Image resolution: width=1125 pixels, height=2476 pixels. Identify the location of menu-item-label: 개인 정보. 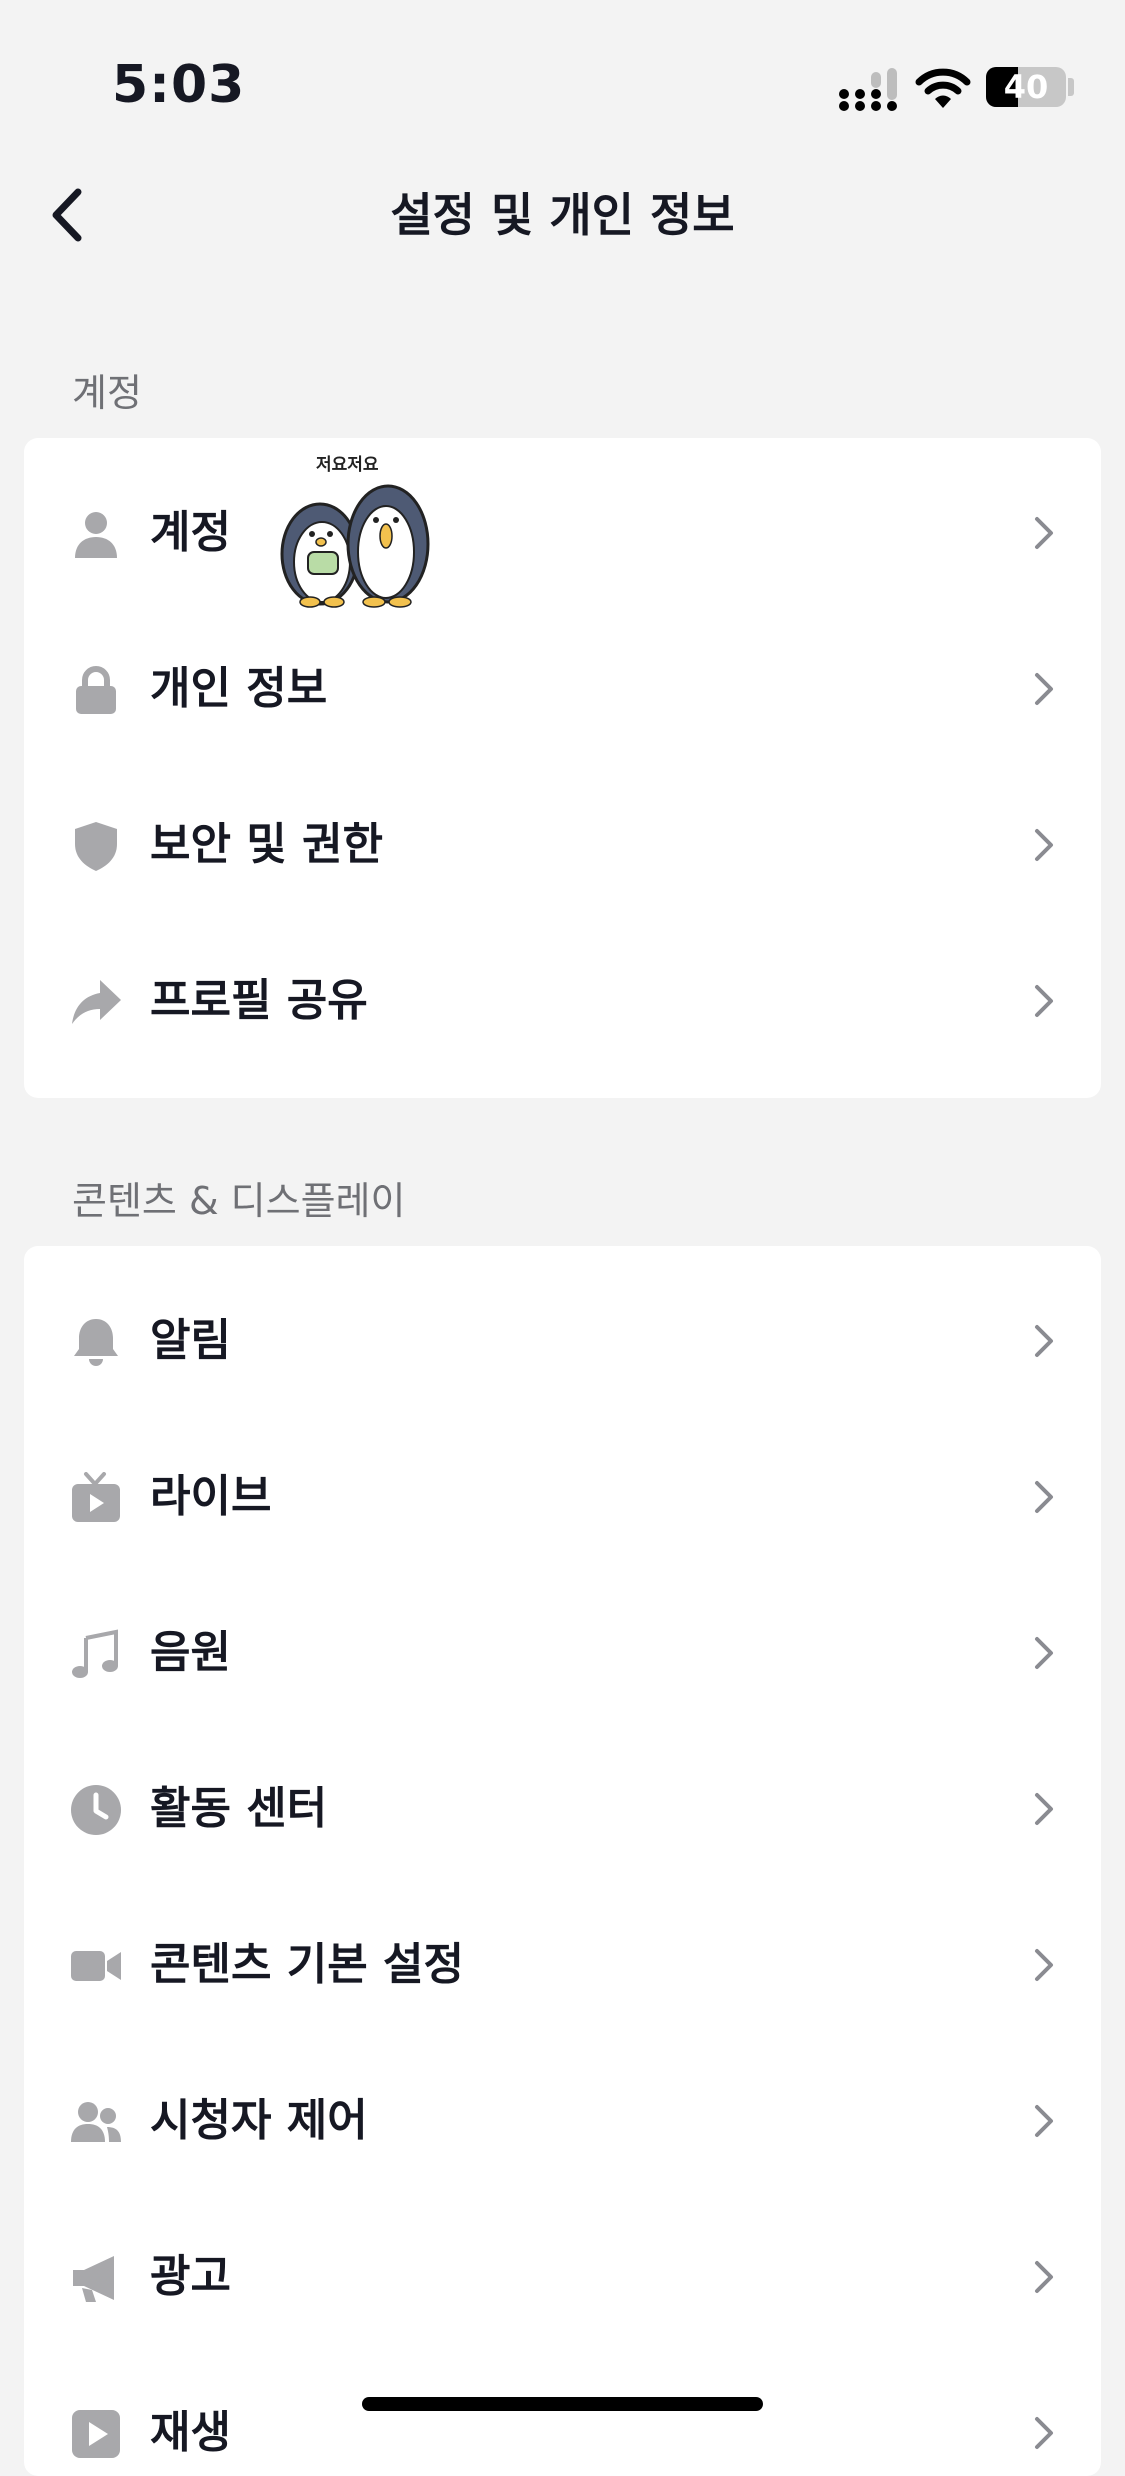
(239, 688).